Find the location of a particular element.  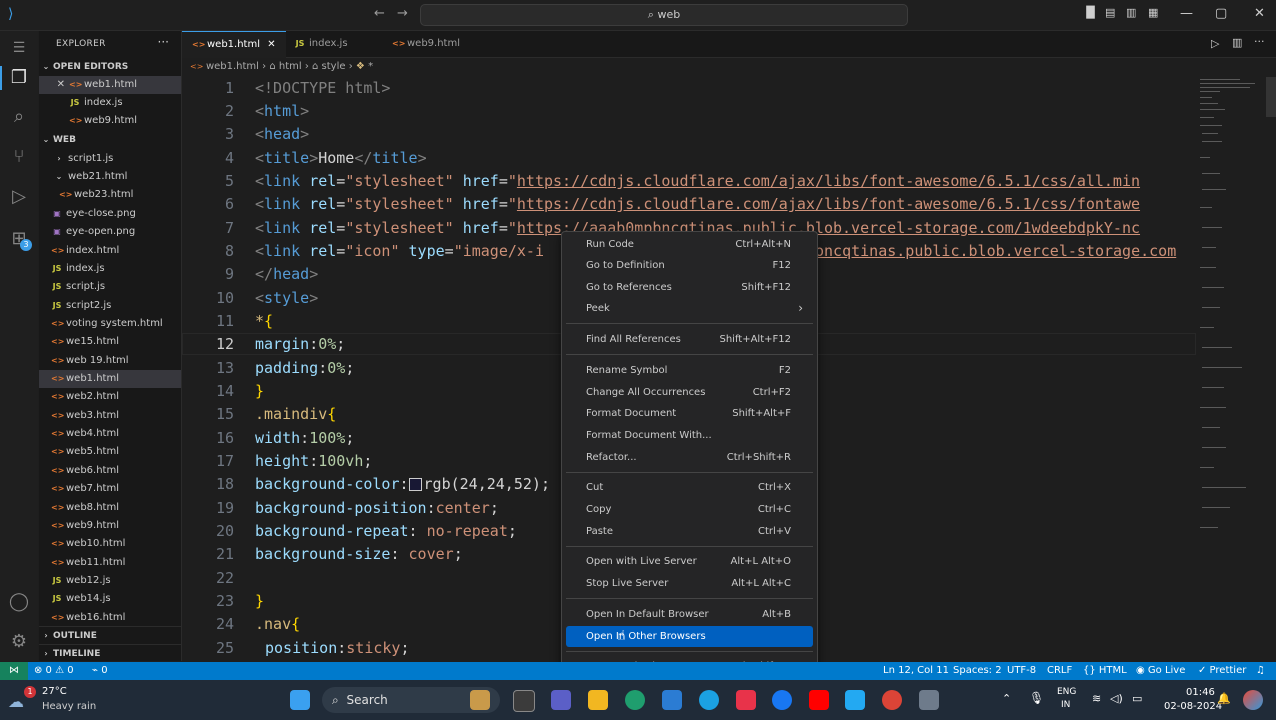

menu-icon: ☰ is located at coordinates (19, 48).